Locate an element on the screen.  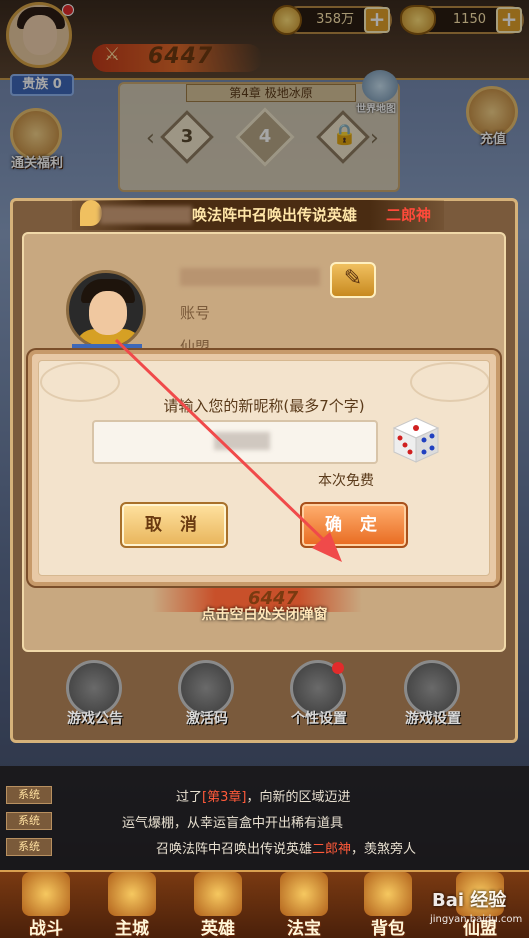
banner-text: 唤法阵中召唤出传说英雄 is located at coordinates (275, 215).